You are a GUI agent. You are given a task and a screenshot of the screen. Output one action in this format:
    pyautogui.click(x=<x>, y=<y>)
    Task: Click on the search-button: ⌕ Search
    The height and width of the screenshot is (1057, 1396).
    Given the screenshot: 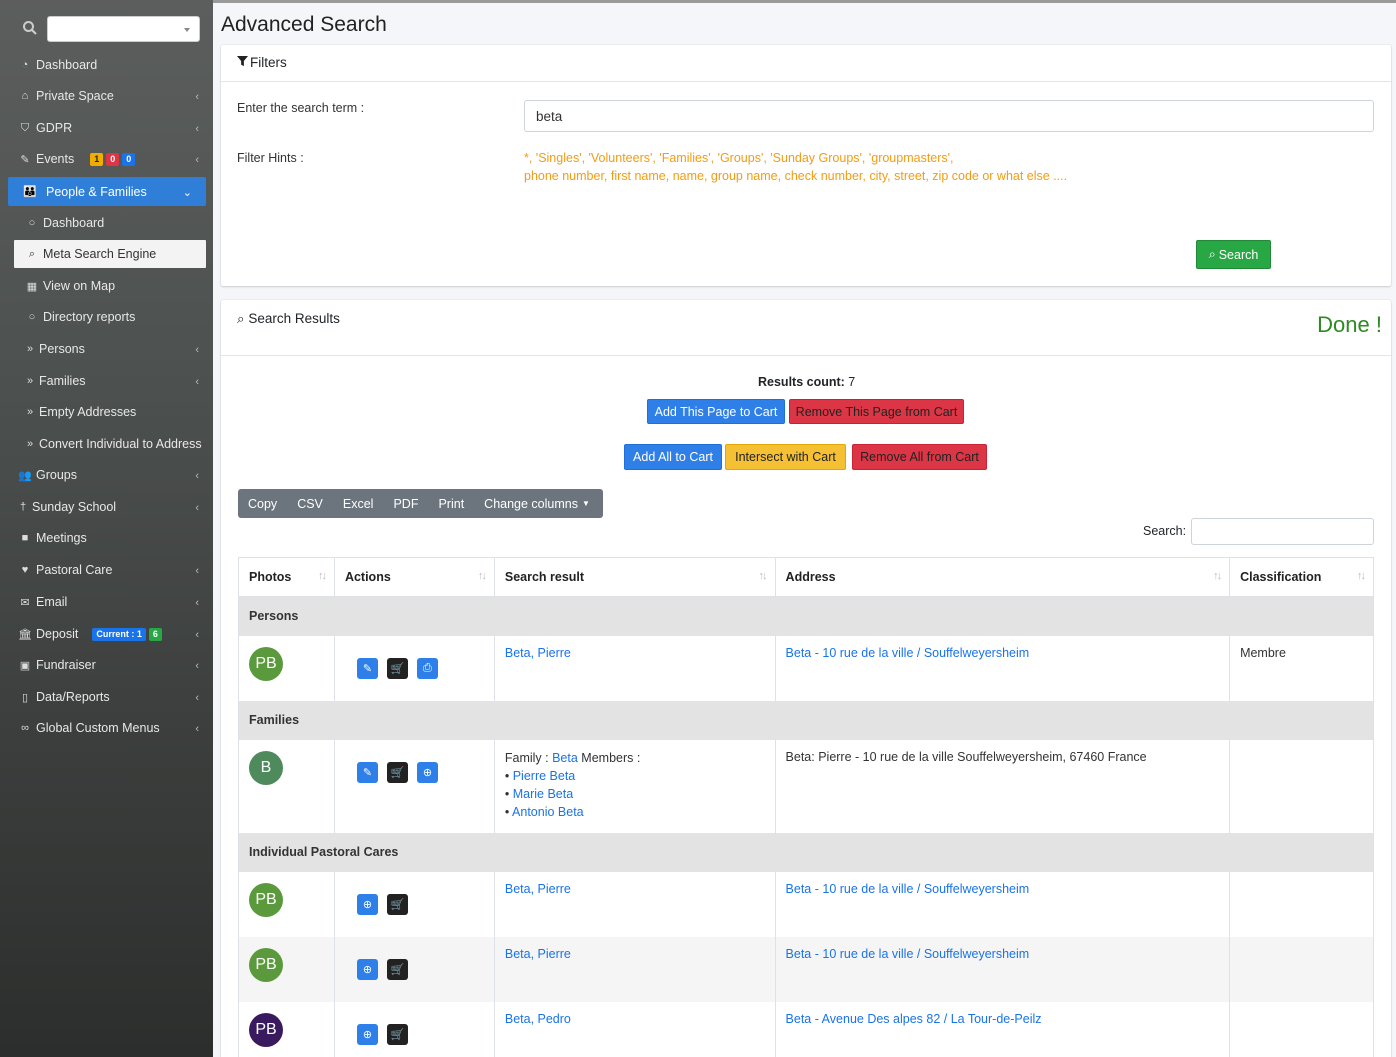 What is the action you would take?
    pyautogui.click(x=1233, y=254)
    